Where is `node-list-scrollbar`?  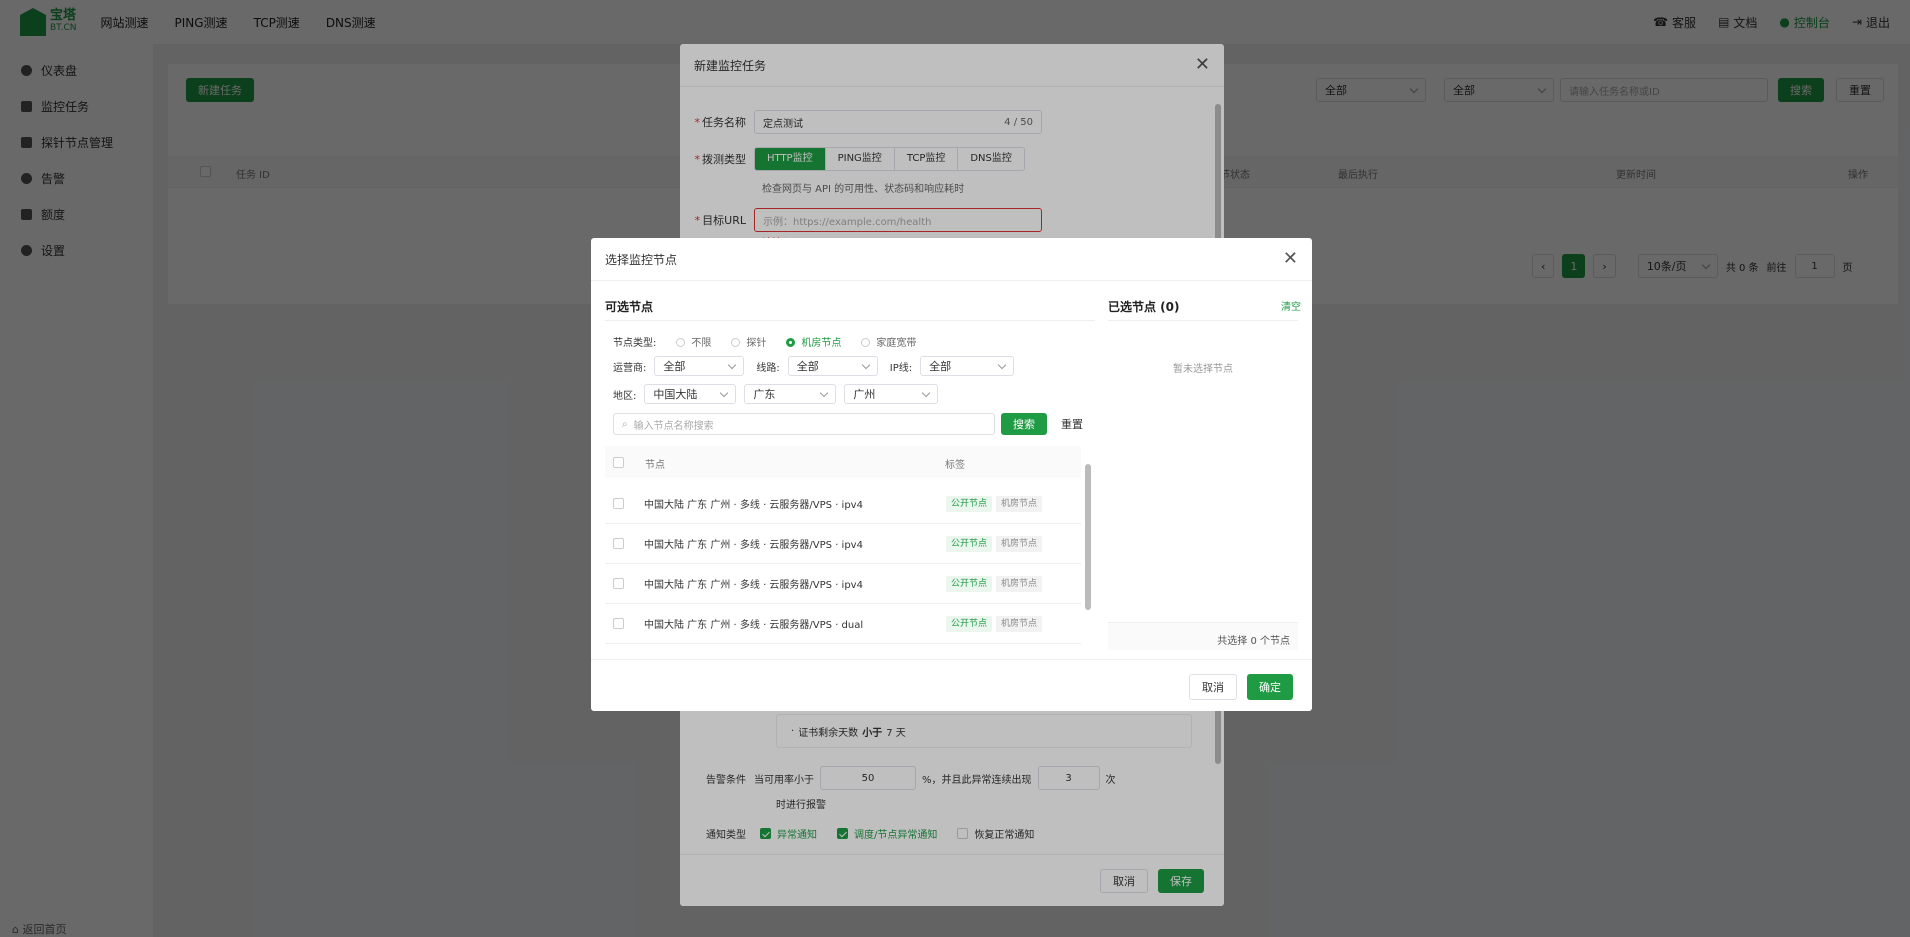
node-list-scrollbar is located at coordinates (1088, 546).